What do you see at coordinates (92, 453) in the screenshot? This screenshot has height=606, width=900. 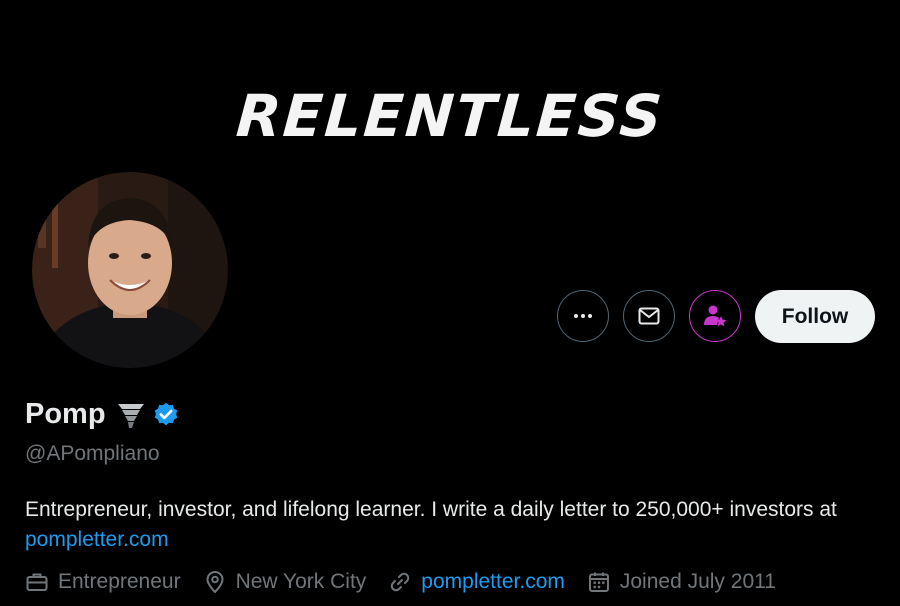 I see `user-handle: @APompliano` at bounding box center [92, 453].